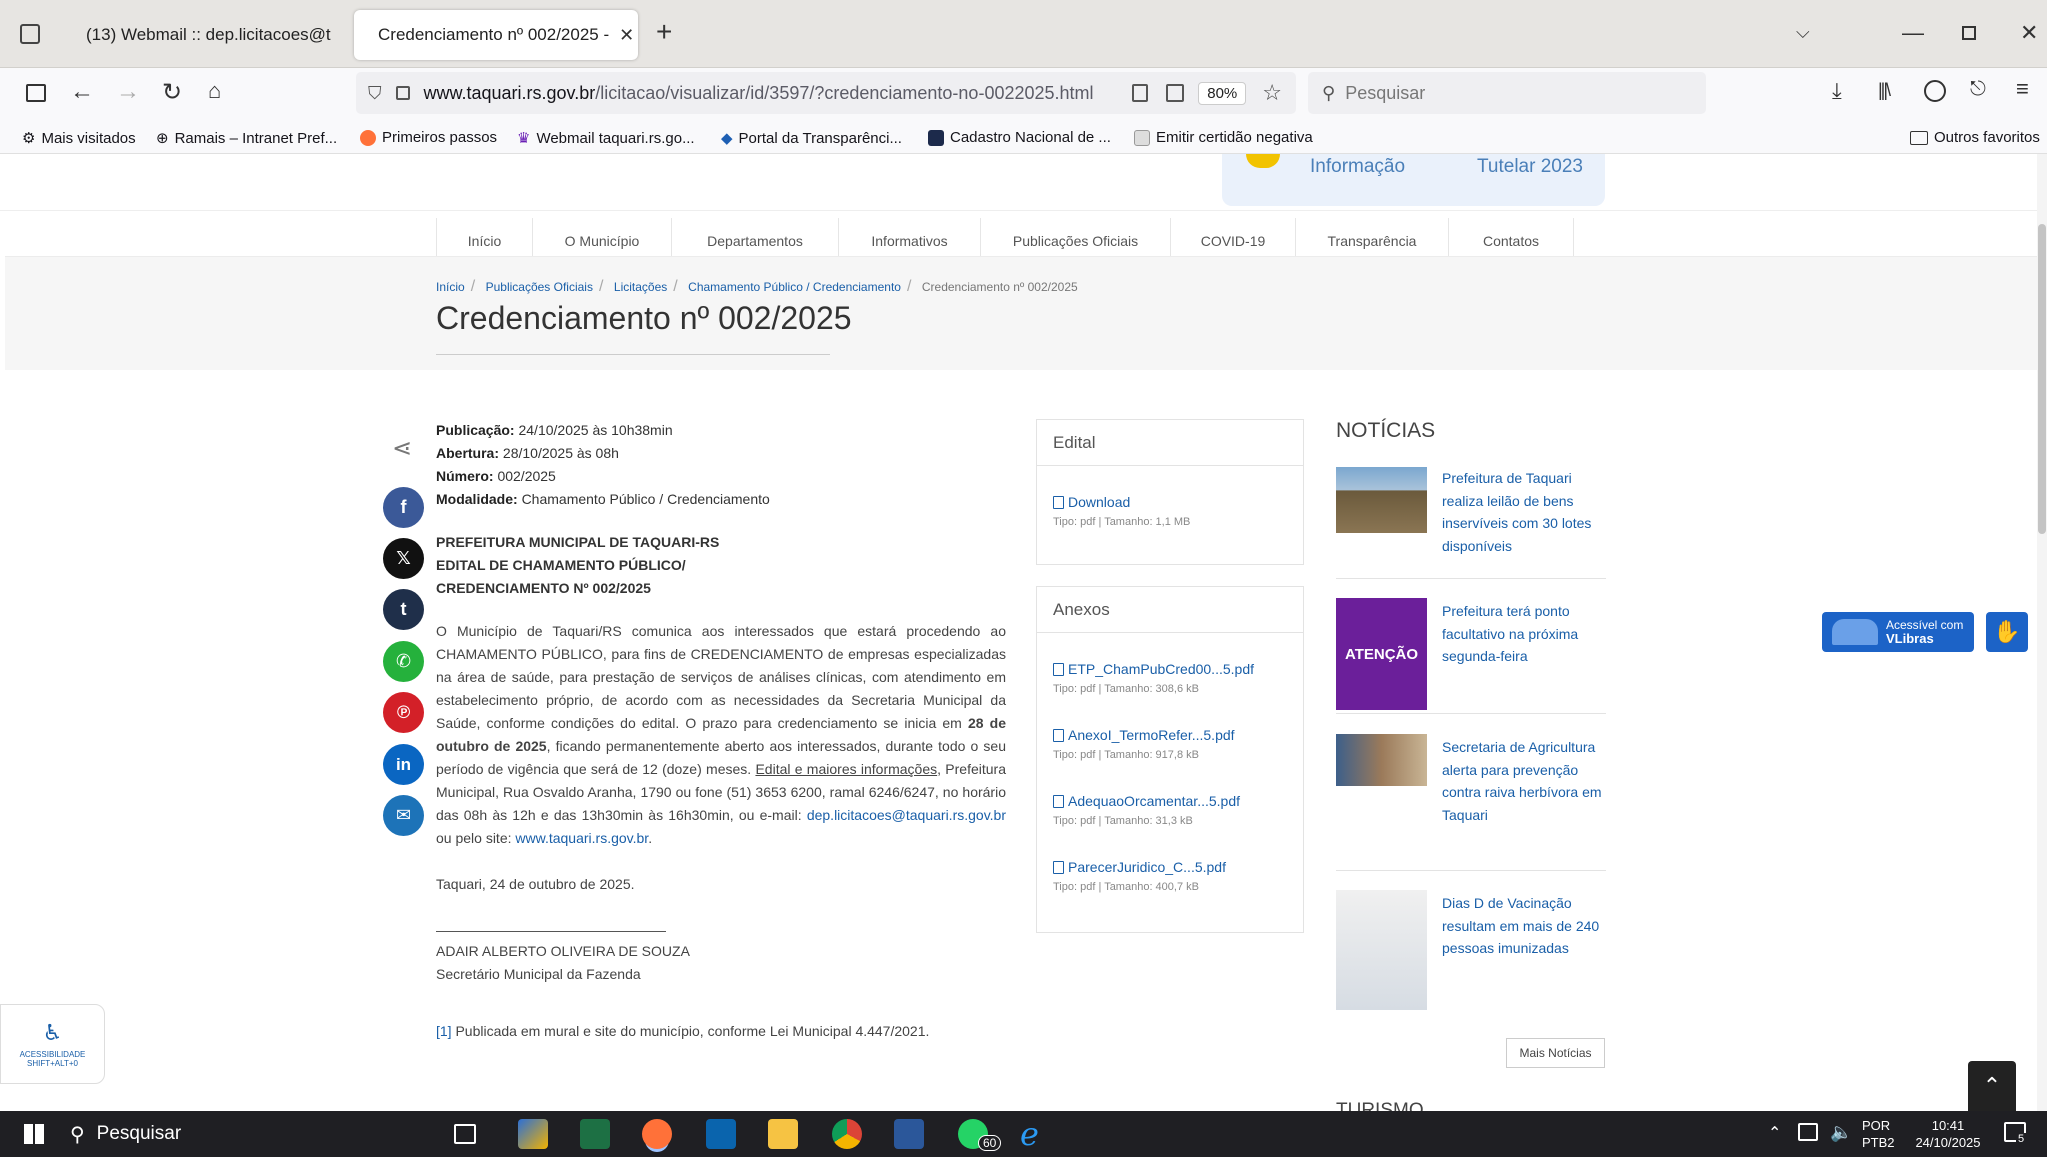  I want to click on share-icon: ⋖, so click(402, 448).